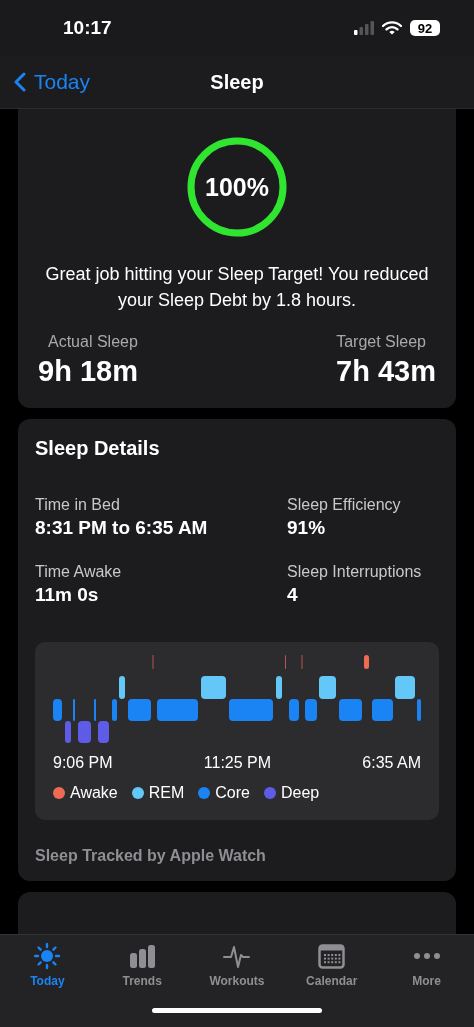 This screenshot has height=1027, width=474. I want to click on legend-label: REM, so click(166, 793).